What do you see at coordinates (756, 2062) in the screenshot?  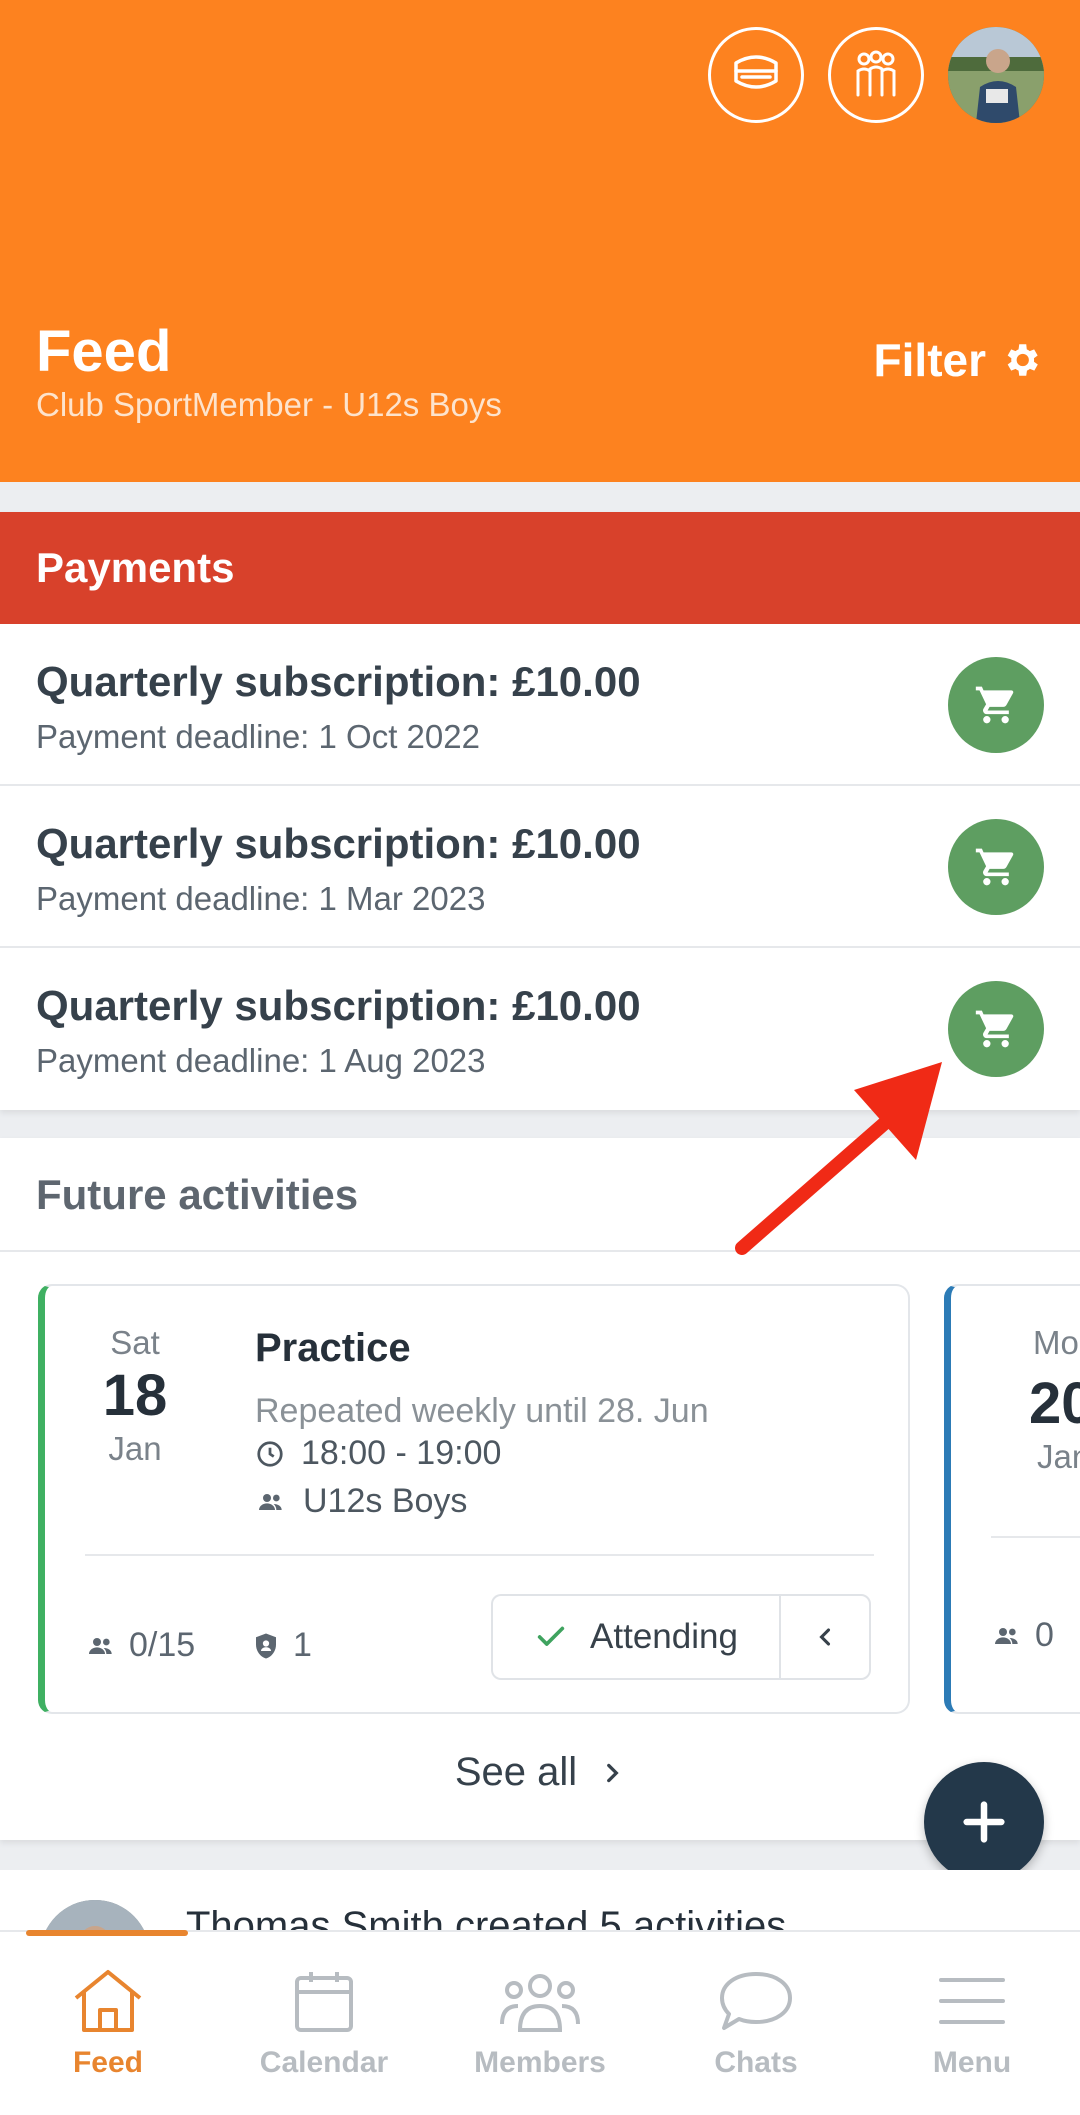 I see `nav-label: Chats` at bounding box center [756, 2062].